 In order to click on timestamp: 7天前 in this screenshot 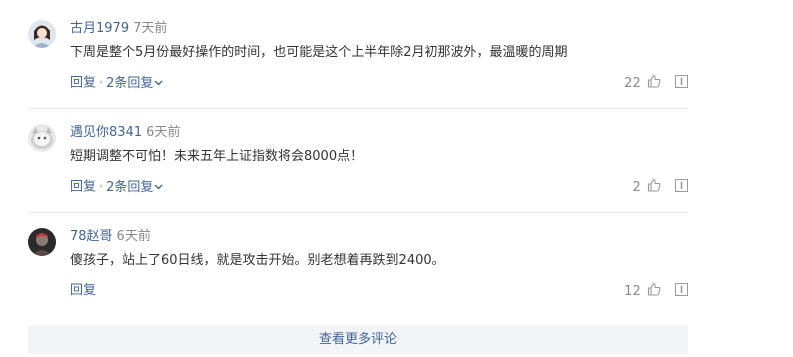, I will do `click(150, 28)`.